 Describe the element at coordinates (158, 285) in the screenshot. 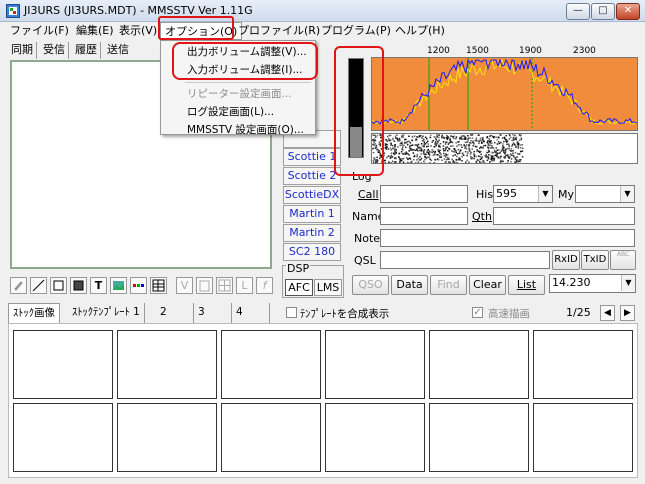

I see `table-tool-icon` at that location.